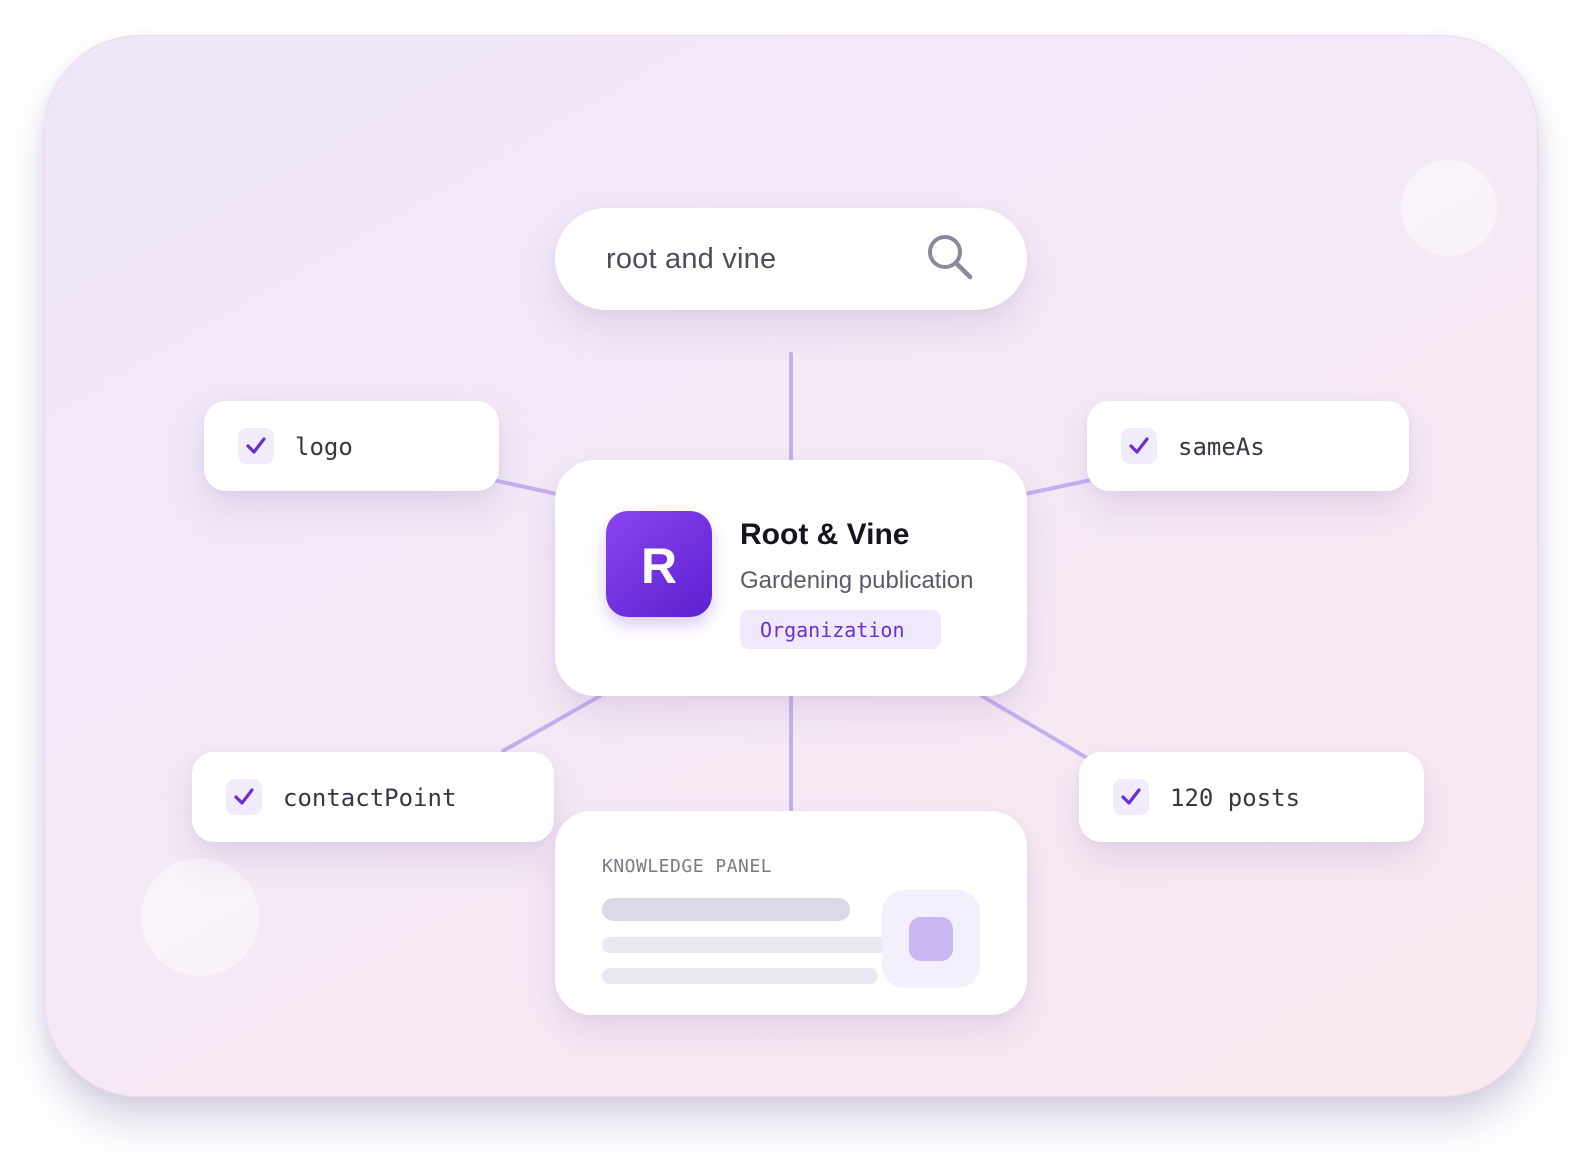 The width and height of the screenshot is (1592, 1158). I want to click on entity-avatar: R, so click(659, 564).